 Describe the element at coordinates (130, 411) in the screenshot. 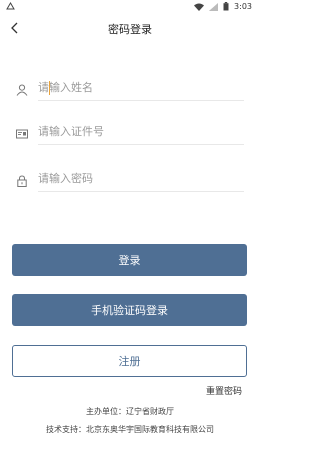

I see `sponsor-text: 主办单位：辽宁省财政厅` at that location.